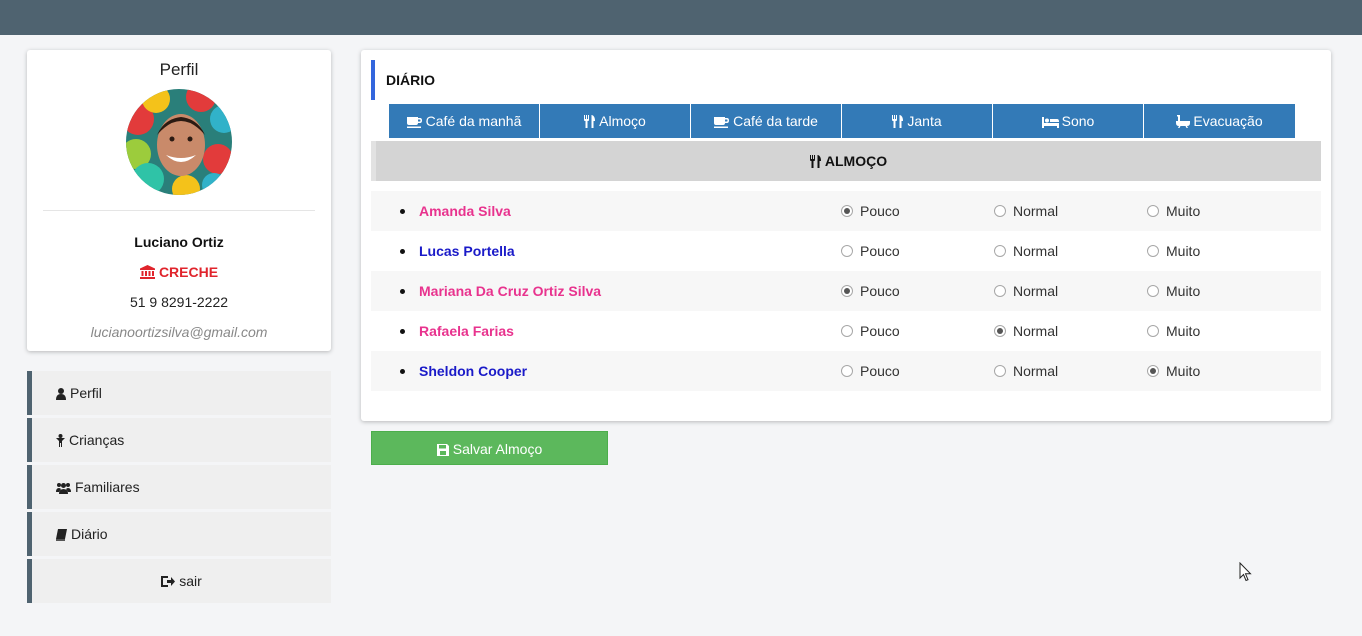 This screenshot has height=636, width=1362. I want to click on profile-org-label: CRECHE, so click(188, 272).